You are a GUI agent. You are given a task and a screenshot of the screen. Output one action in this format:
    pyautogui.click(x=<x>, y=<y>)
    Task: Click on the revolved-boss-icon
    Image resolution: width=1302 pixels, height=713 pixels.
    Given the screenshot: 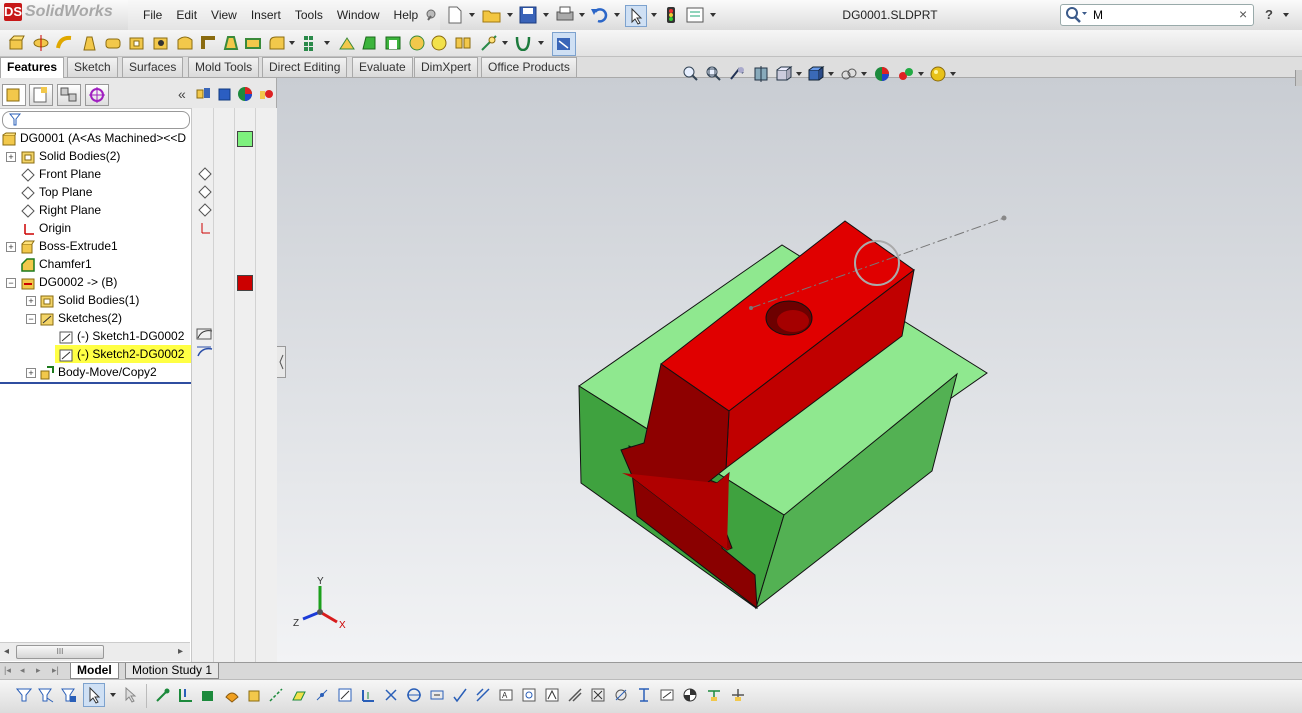 What is the action you would take?
    pyautogui.click(x=40, y=42)
    